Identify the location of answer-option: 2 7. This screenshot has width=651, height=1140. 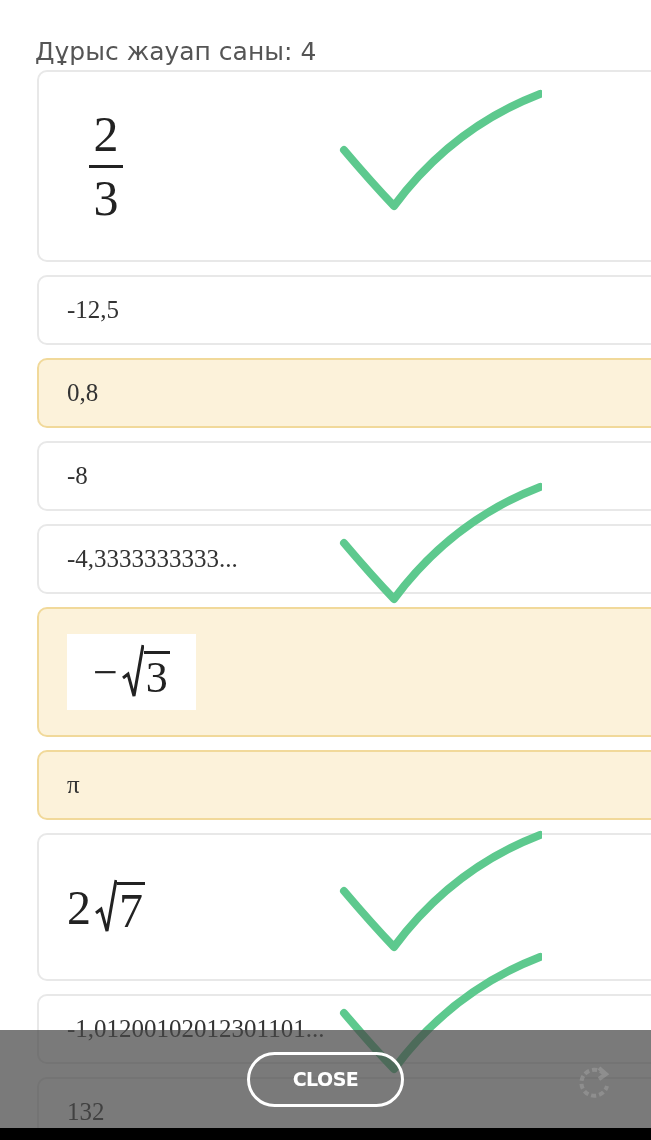
(344, 907).